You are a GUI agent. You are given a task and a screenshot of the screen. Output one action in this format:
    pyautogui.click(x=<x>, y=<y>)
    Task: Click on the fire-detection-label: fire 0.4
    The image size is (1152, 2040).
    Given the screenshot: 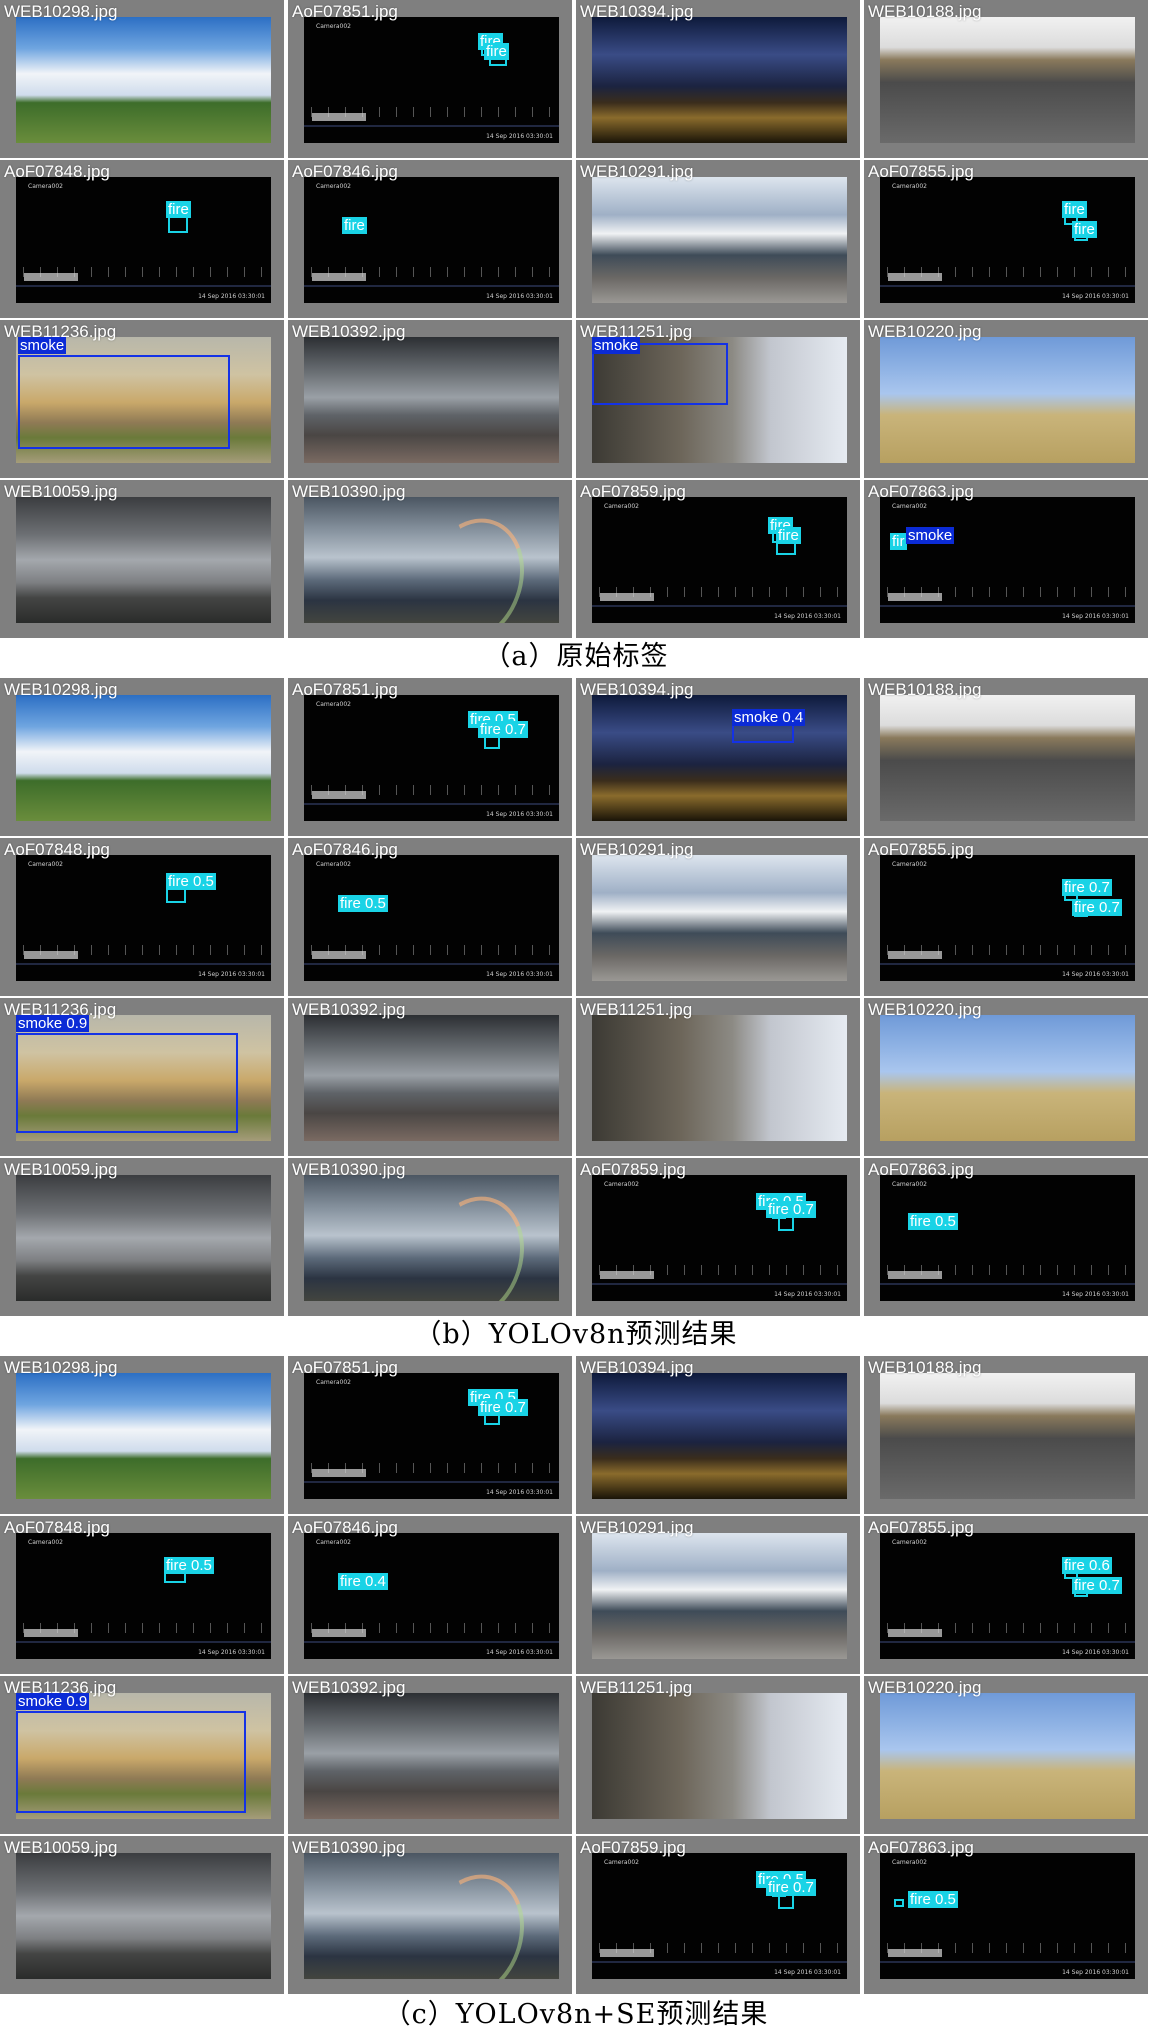 What is the action you would take?
    pyautogui.click(x=363, y=1581)
    